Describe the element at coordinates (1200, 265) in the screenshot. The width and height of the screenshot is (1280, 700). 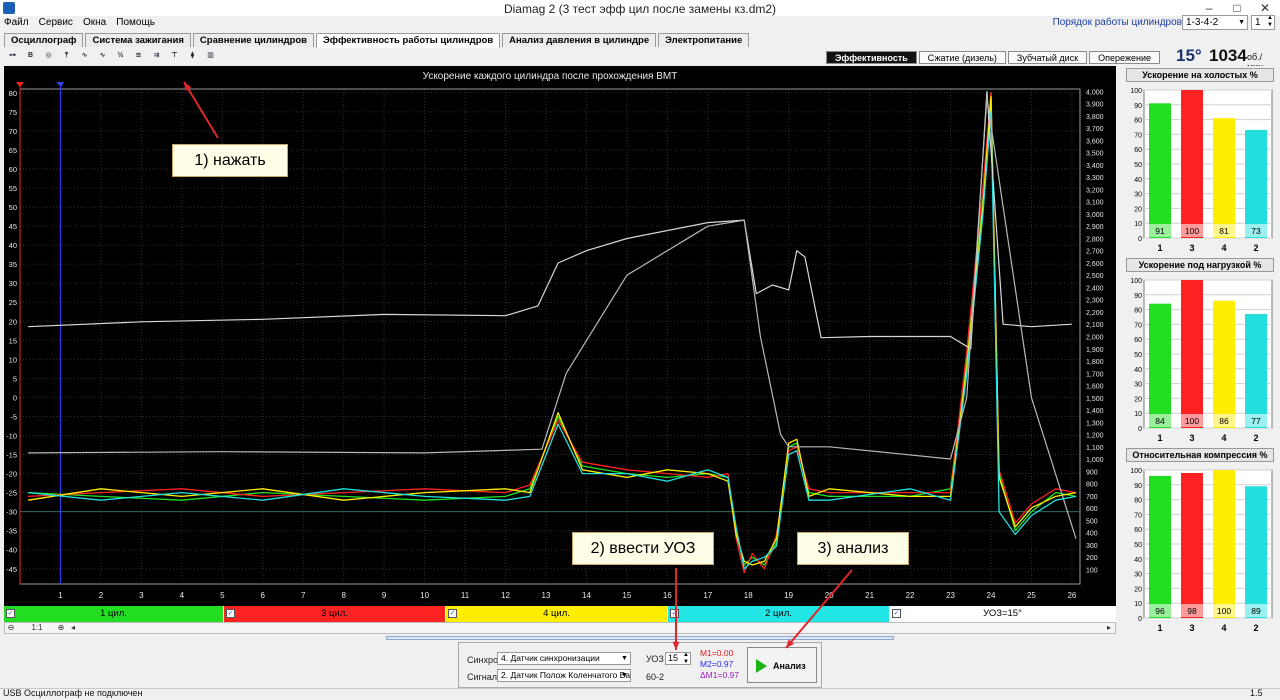
I see `panel-title-2: Ускорение под нагрузкой %` at that location.